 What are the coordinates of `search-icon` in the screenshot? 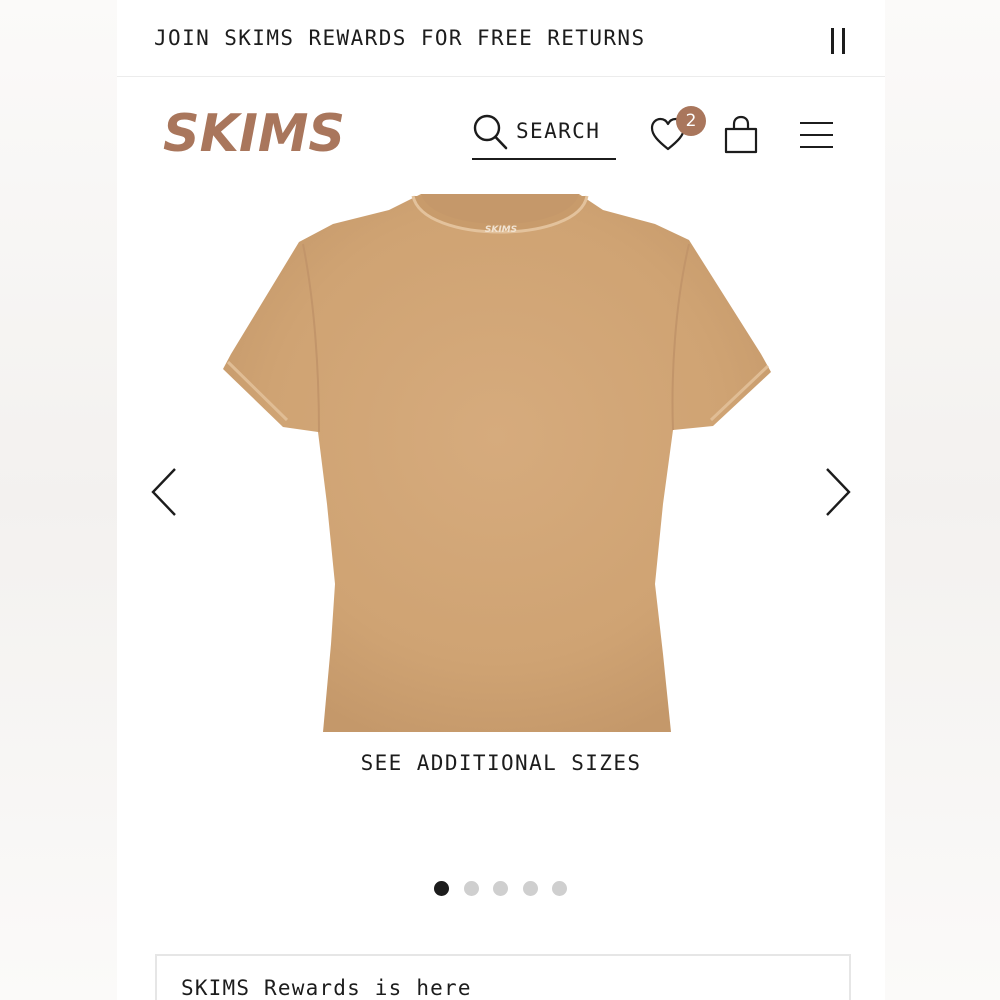 It's located at (490, 132).